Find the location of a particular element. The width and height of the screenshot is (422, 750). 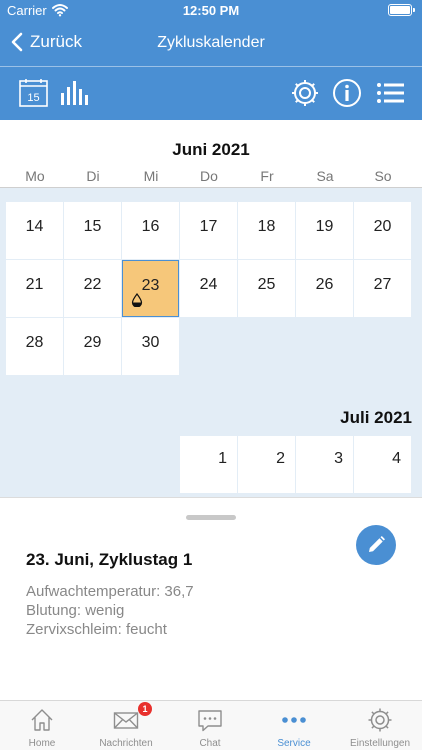

unread-badge: 1 is located at coordinates (145, 709).